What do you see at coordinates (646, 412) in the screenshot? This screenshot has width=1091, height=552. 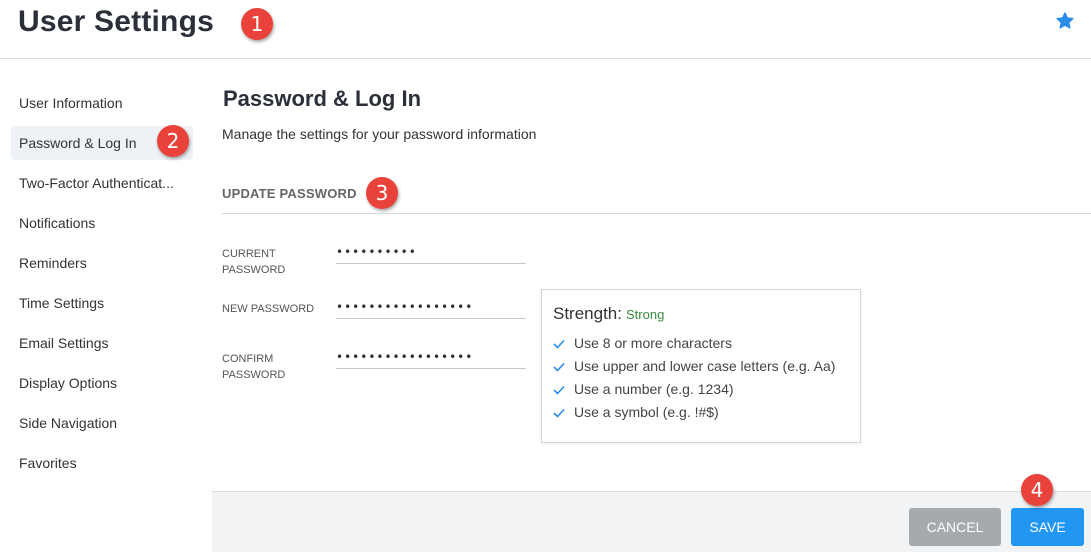 I see `strength-rule-text: Use a symbol (e.g. !#$)` at bounding box center [646, 412].